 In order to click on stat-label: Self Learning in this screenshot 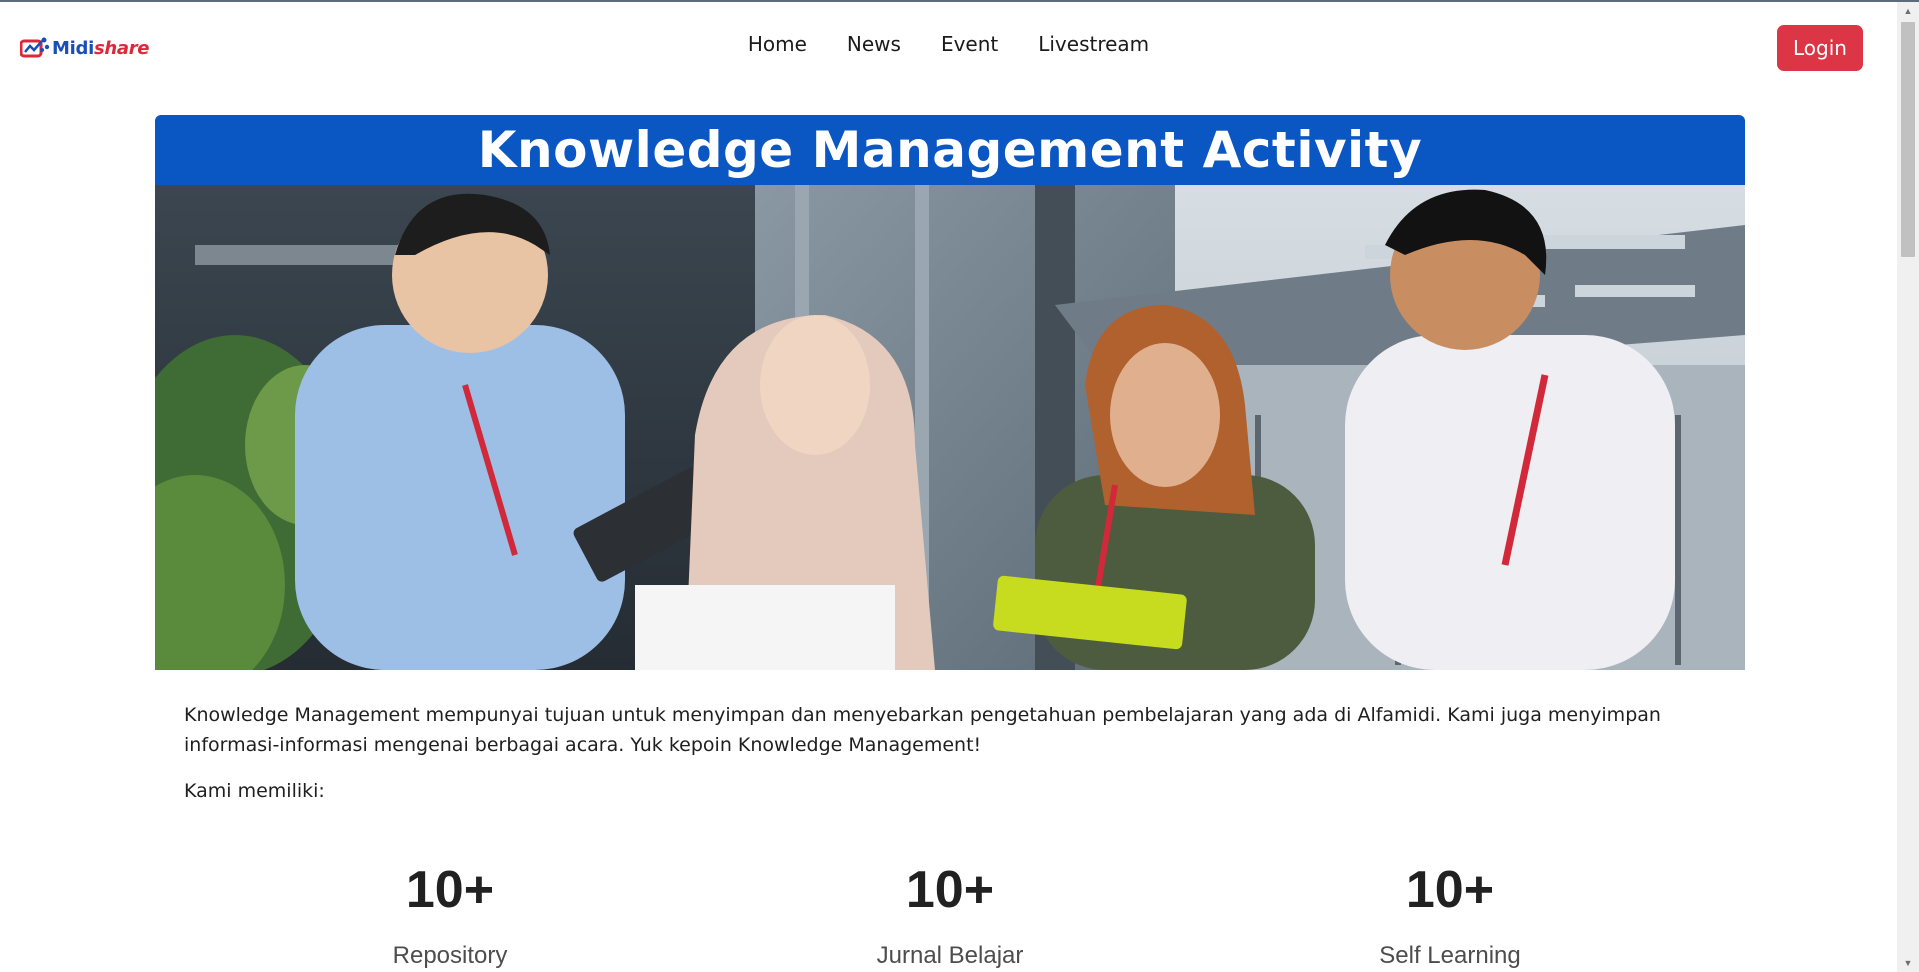, I will do `click(1450, 955)`.